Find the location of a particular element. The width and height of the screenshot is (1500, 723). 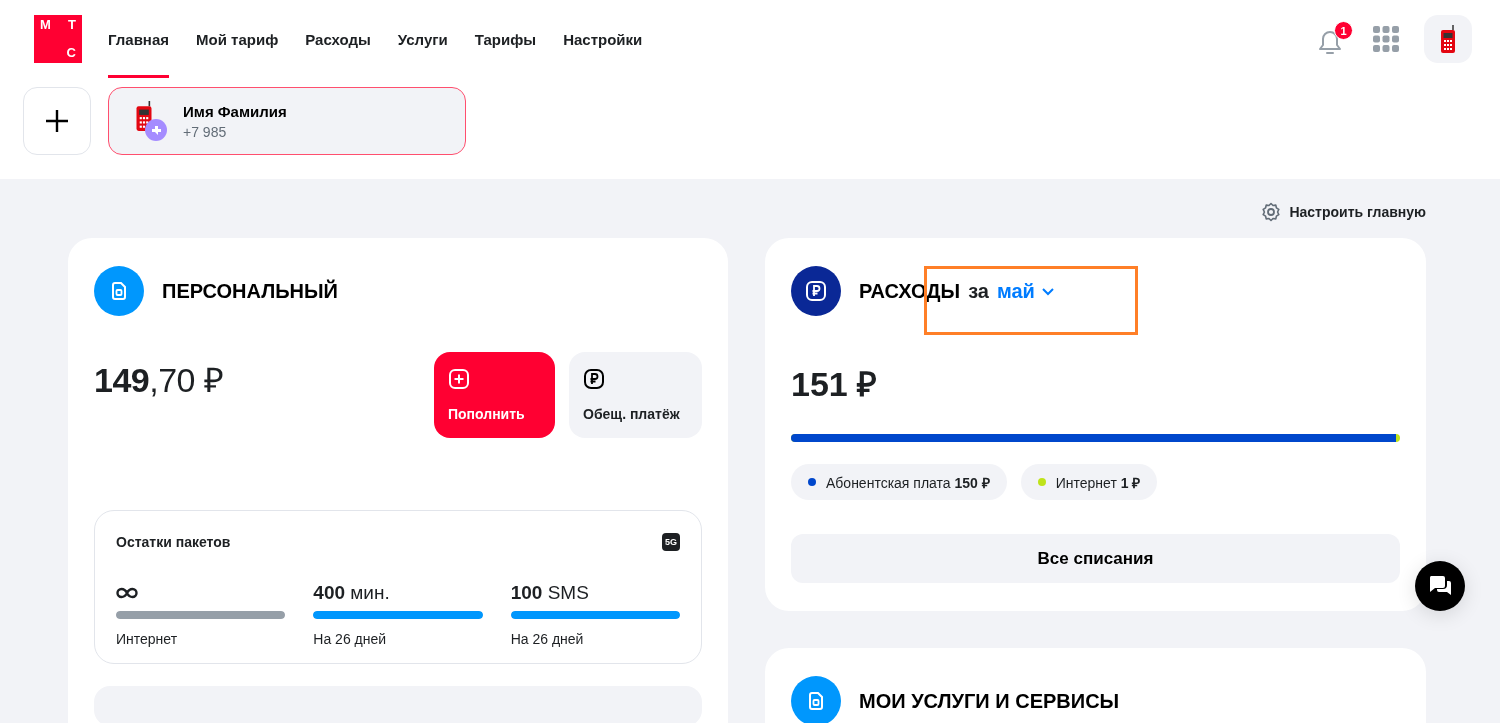

package-caption: Интернет is located at coordinates (147, 639).